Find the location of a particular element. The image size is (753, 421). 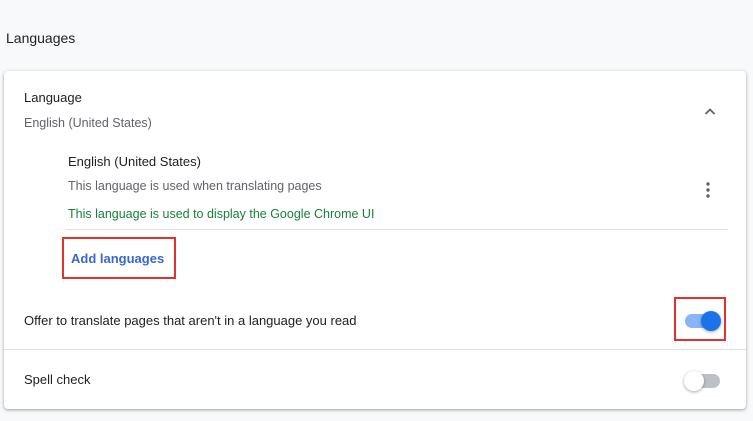

spell-check-toggle is located at coordinates (702, 381).